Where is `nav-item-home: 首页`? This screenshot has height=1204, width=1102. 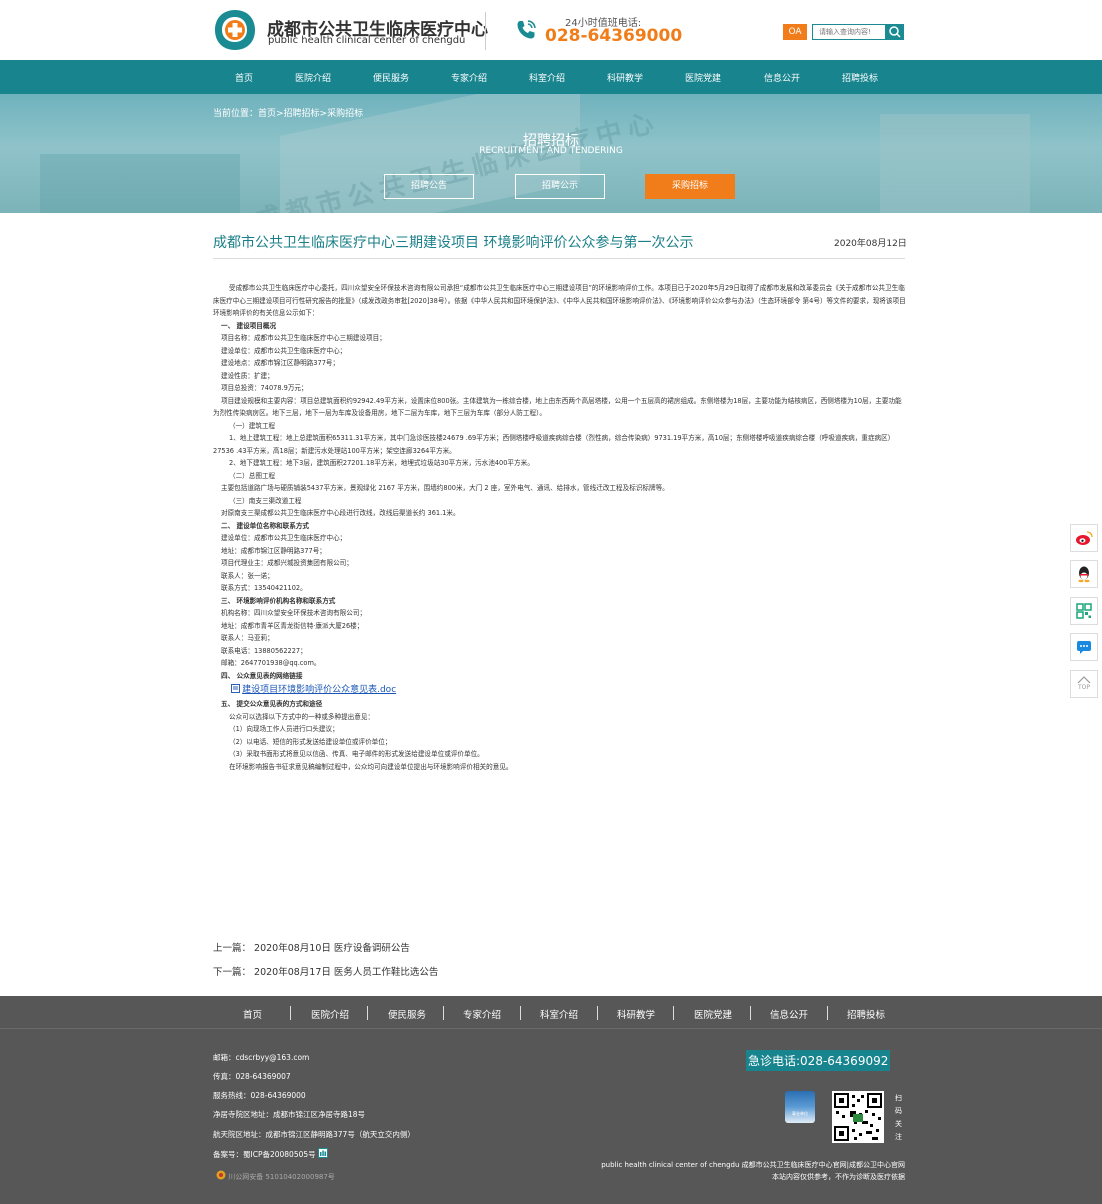 nav-item-home: 首页 is located at coordinates (244, 77).